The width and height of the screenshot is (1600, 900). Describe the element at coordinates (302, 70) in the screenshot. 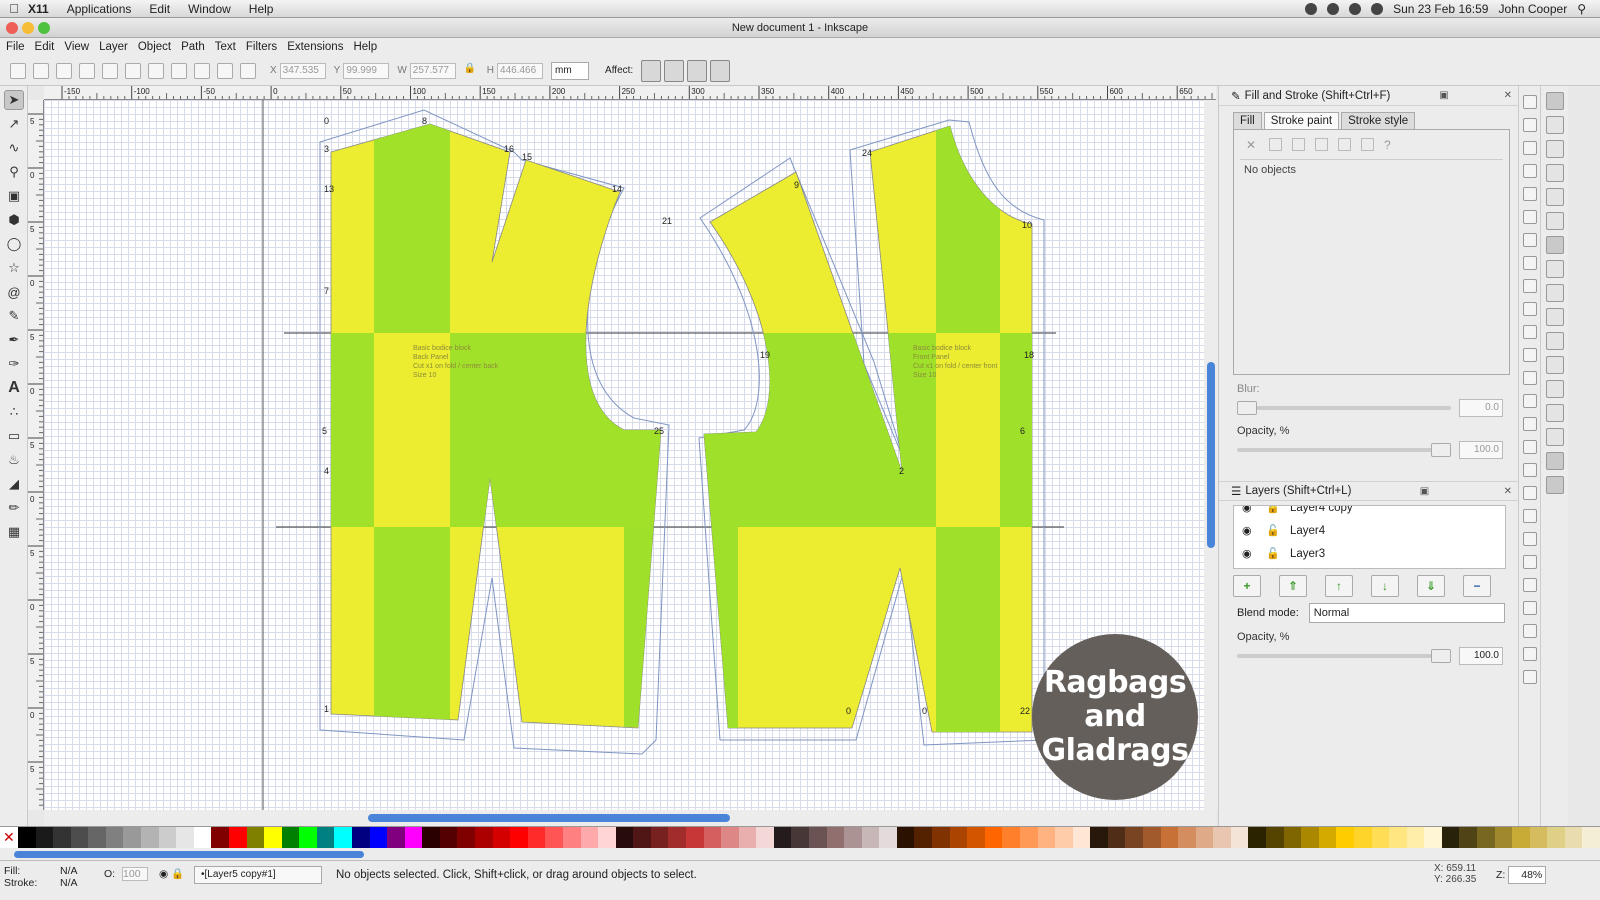

I see `x-input: 347.535` at that location.